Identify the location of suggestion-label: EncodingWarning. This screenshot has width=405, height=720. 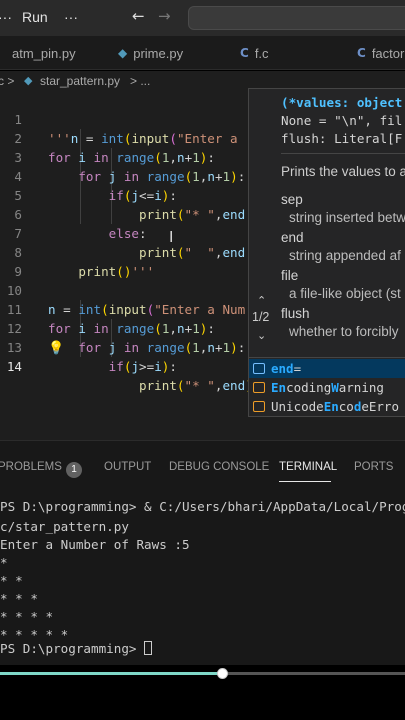
(327, 387).